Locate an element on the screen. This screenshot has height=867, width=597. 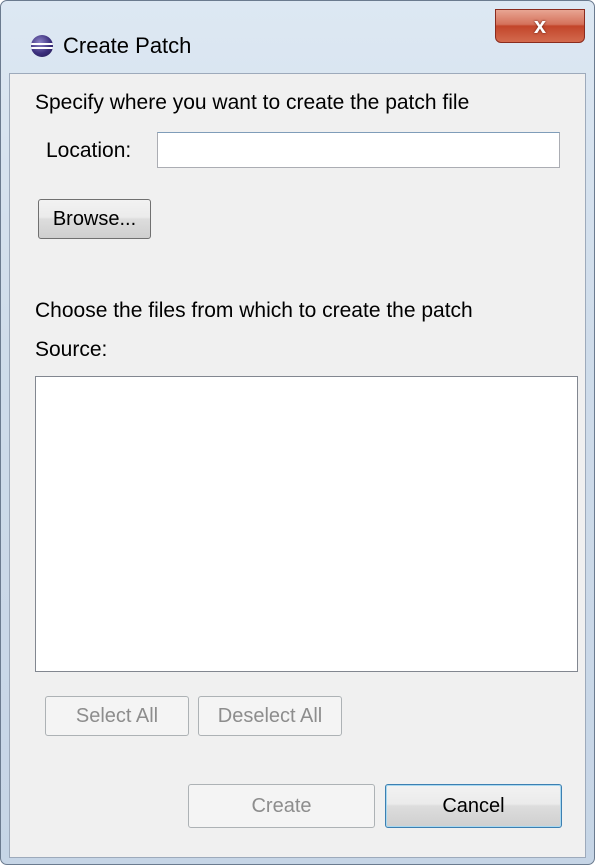
location-input is located at coordinates (358, 150).